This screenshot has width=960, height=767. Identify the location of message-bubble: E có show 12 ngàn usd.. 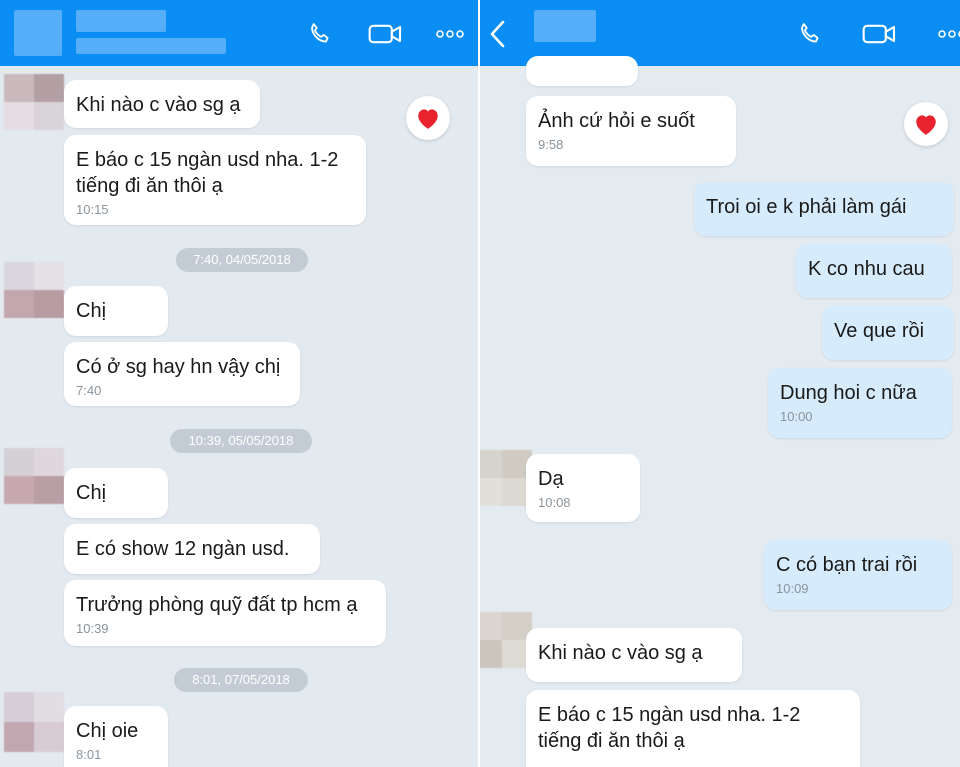
(192, 549).